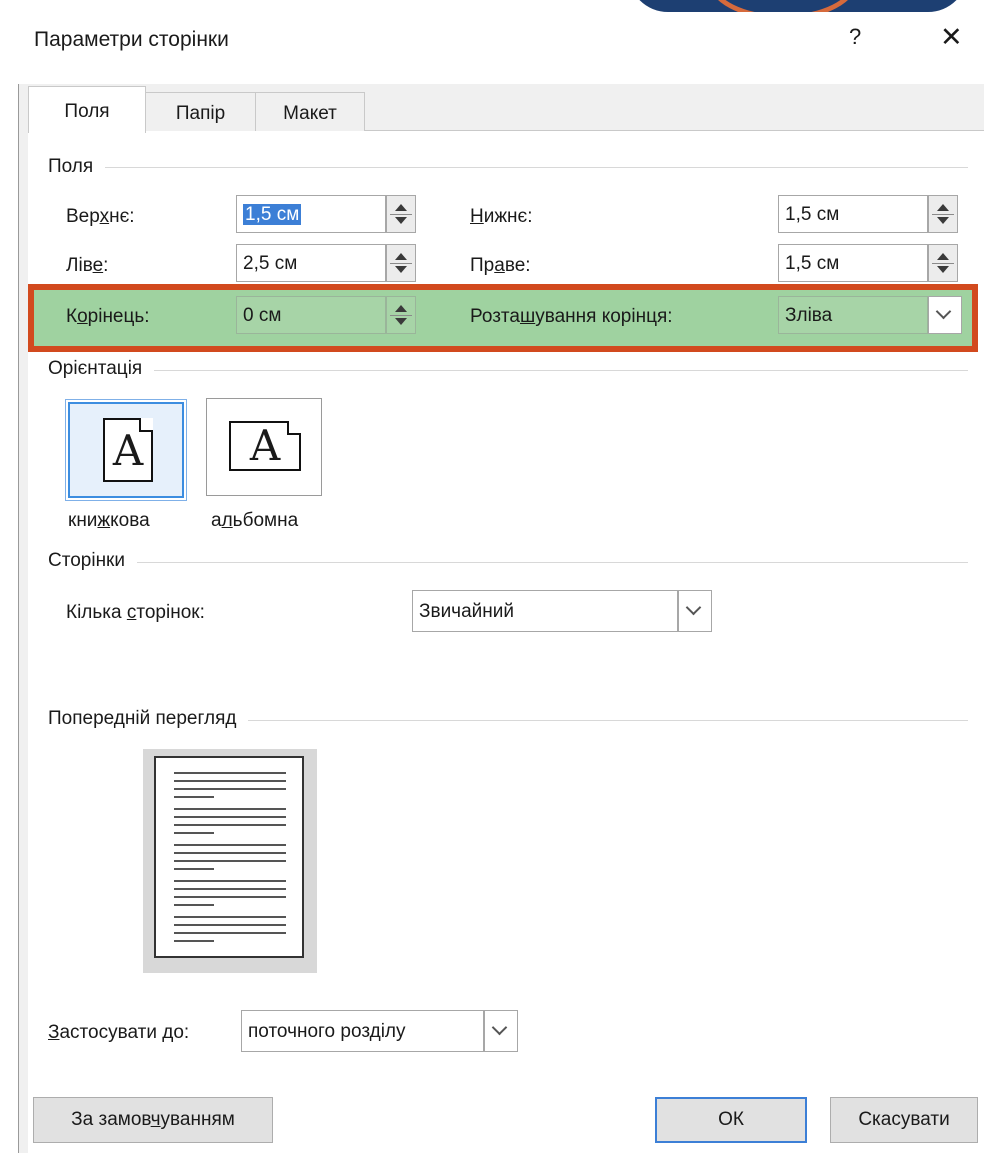 The height and width of the screenshot is (1153, 984). I want to click on close-icon: ✕, so click(951, 37).